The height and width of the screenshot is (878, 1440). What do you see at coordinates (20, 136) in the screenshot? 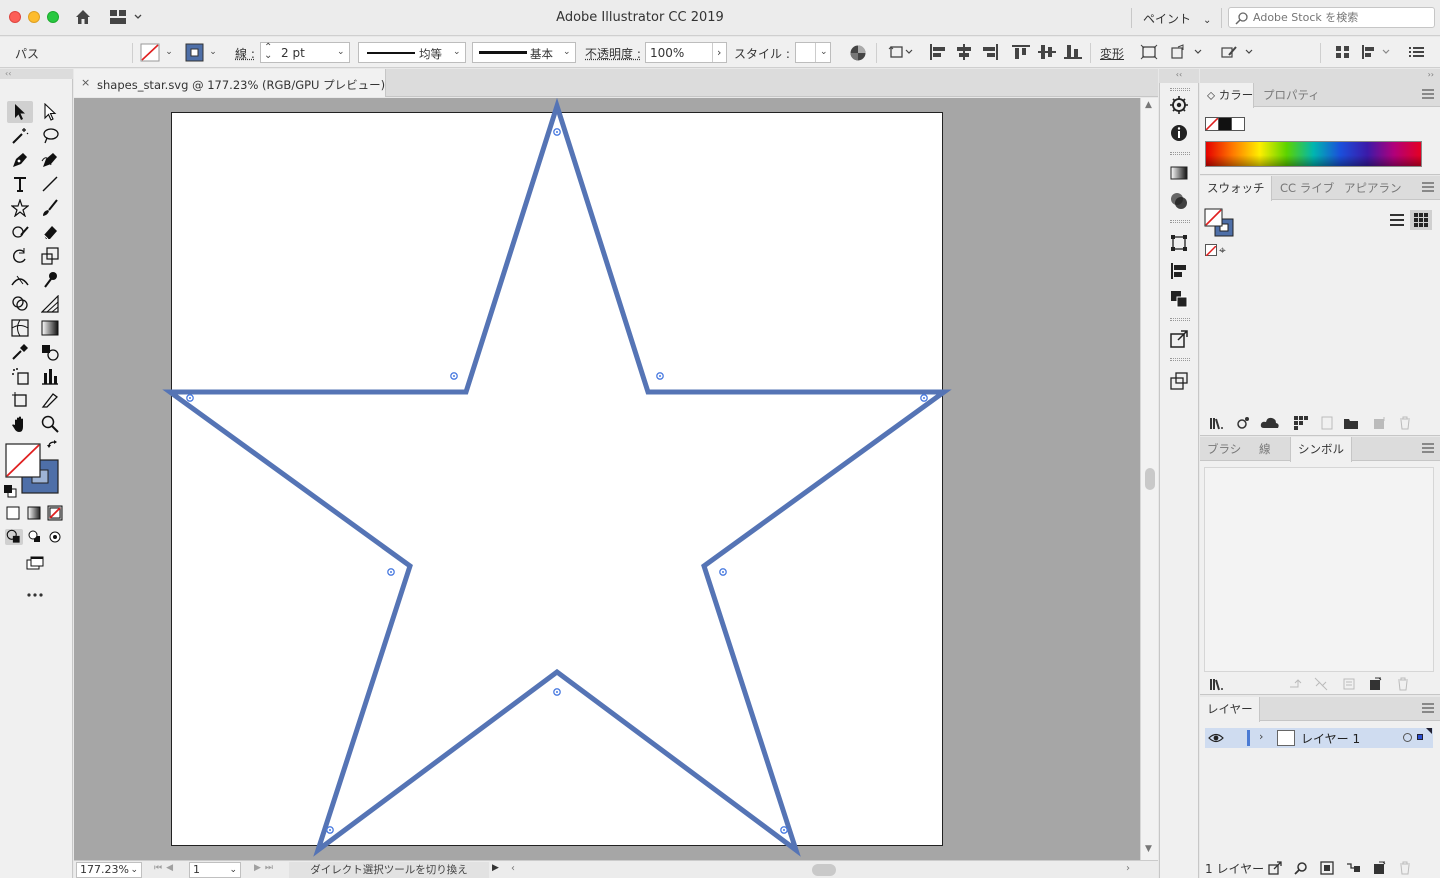
I see `magic-wand-tool` at bounding box center [20, 136].